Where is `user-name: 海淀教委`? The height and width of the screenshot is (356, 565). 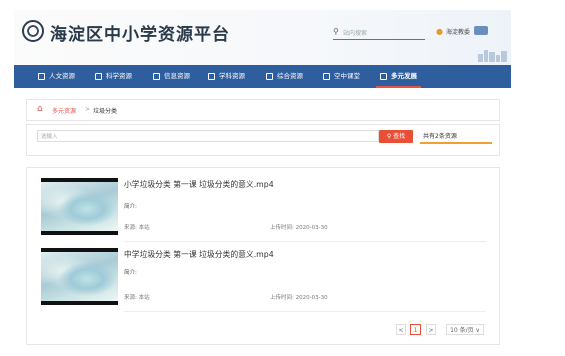 user-name: 海淀教委 is located at coordinates (458, 32).